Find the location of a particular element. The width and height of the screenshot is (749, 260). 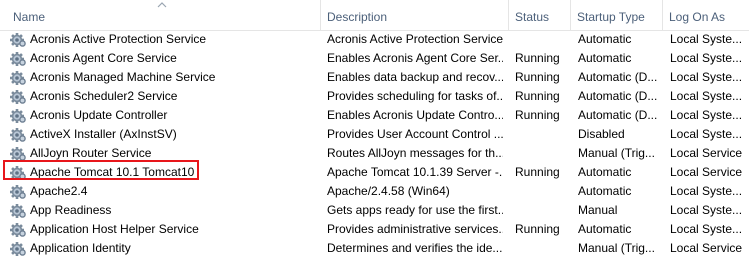

service-name: Apache2.4 is located at coordinates (59, 191).